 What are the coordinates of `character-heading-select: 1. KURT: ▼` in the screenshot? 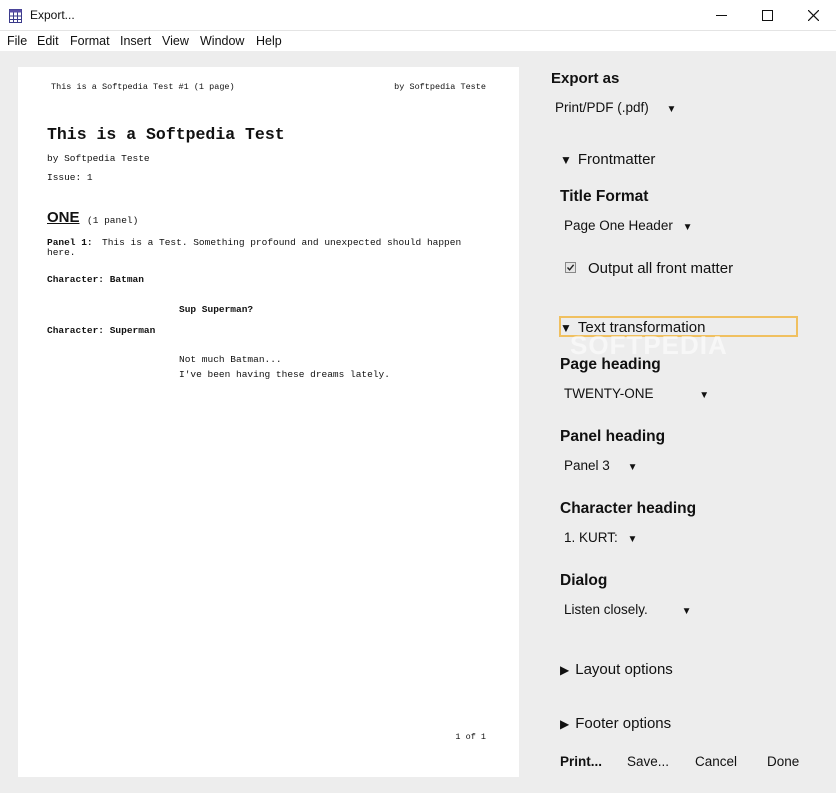 It's located at (600, 537).